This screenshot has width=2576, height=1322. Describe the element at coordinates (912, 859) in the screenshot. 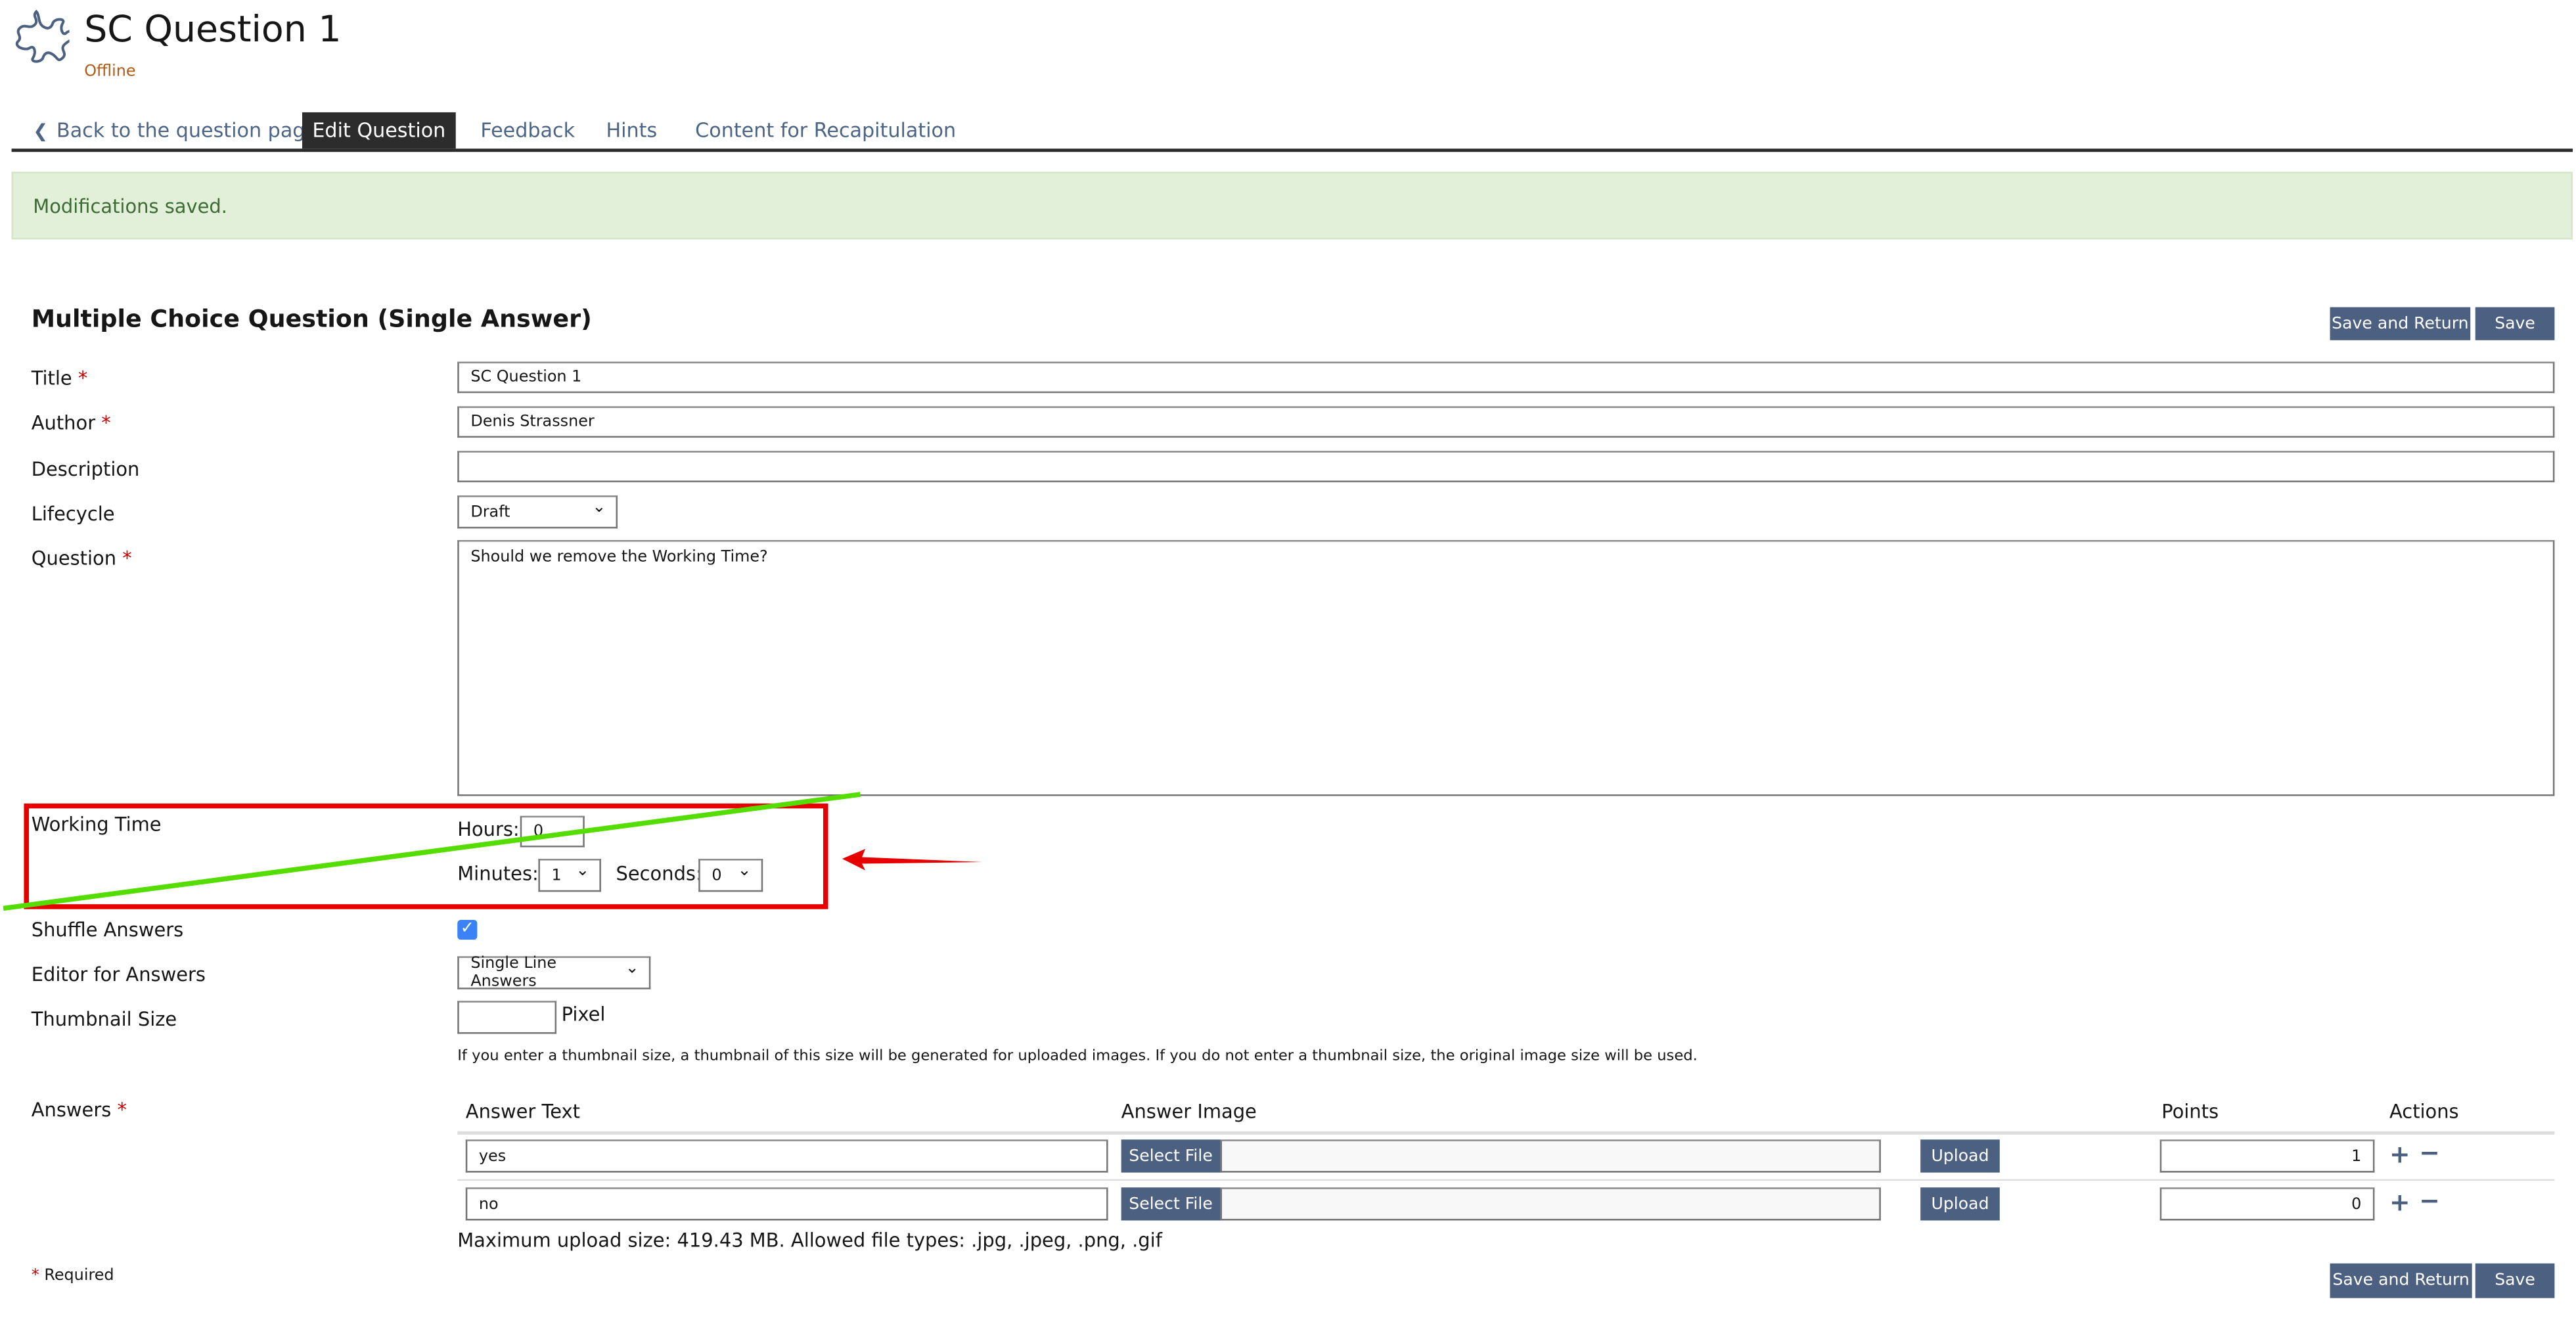

I see `arrow-icon` at that location.